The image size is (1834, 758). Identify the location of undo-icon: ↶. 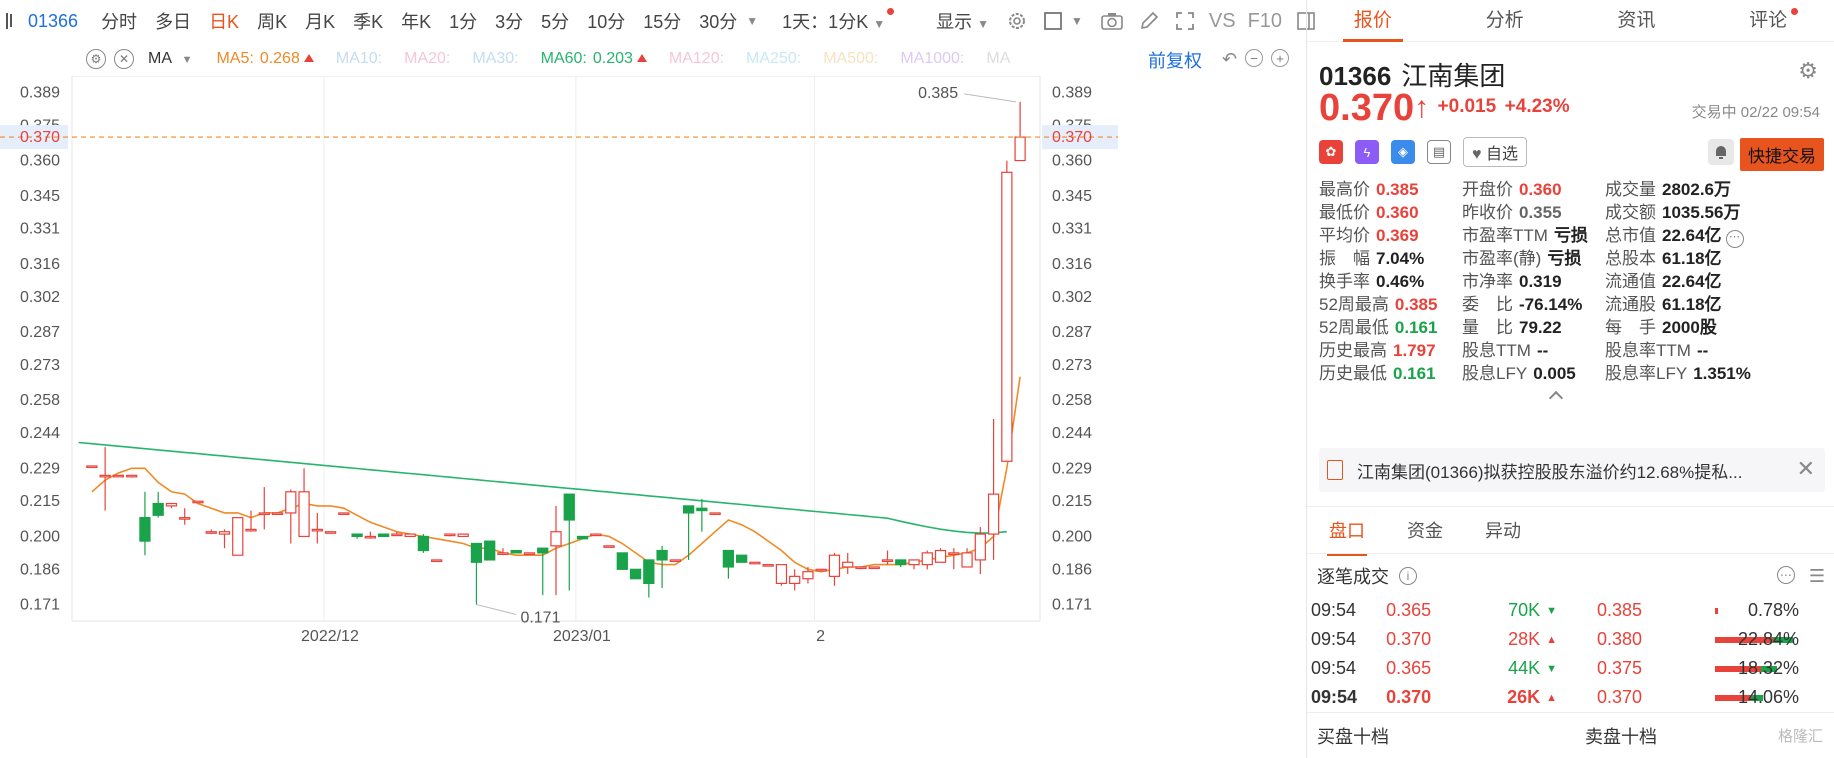
(1229, 59).